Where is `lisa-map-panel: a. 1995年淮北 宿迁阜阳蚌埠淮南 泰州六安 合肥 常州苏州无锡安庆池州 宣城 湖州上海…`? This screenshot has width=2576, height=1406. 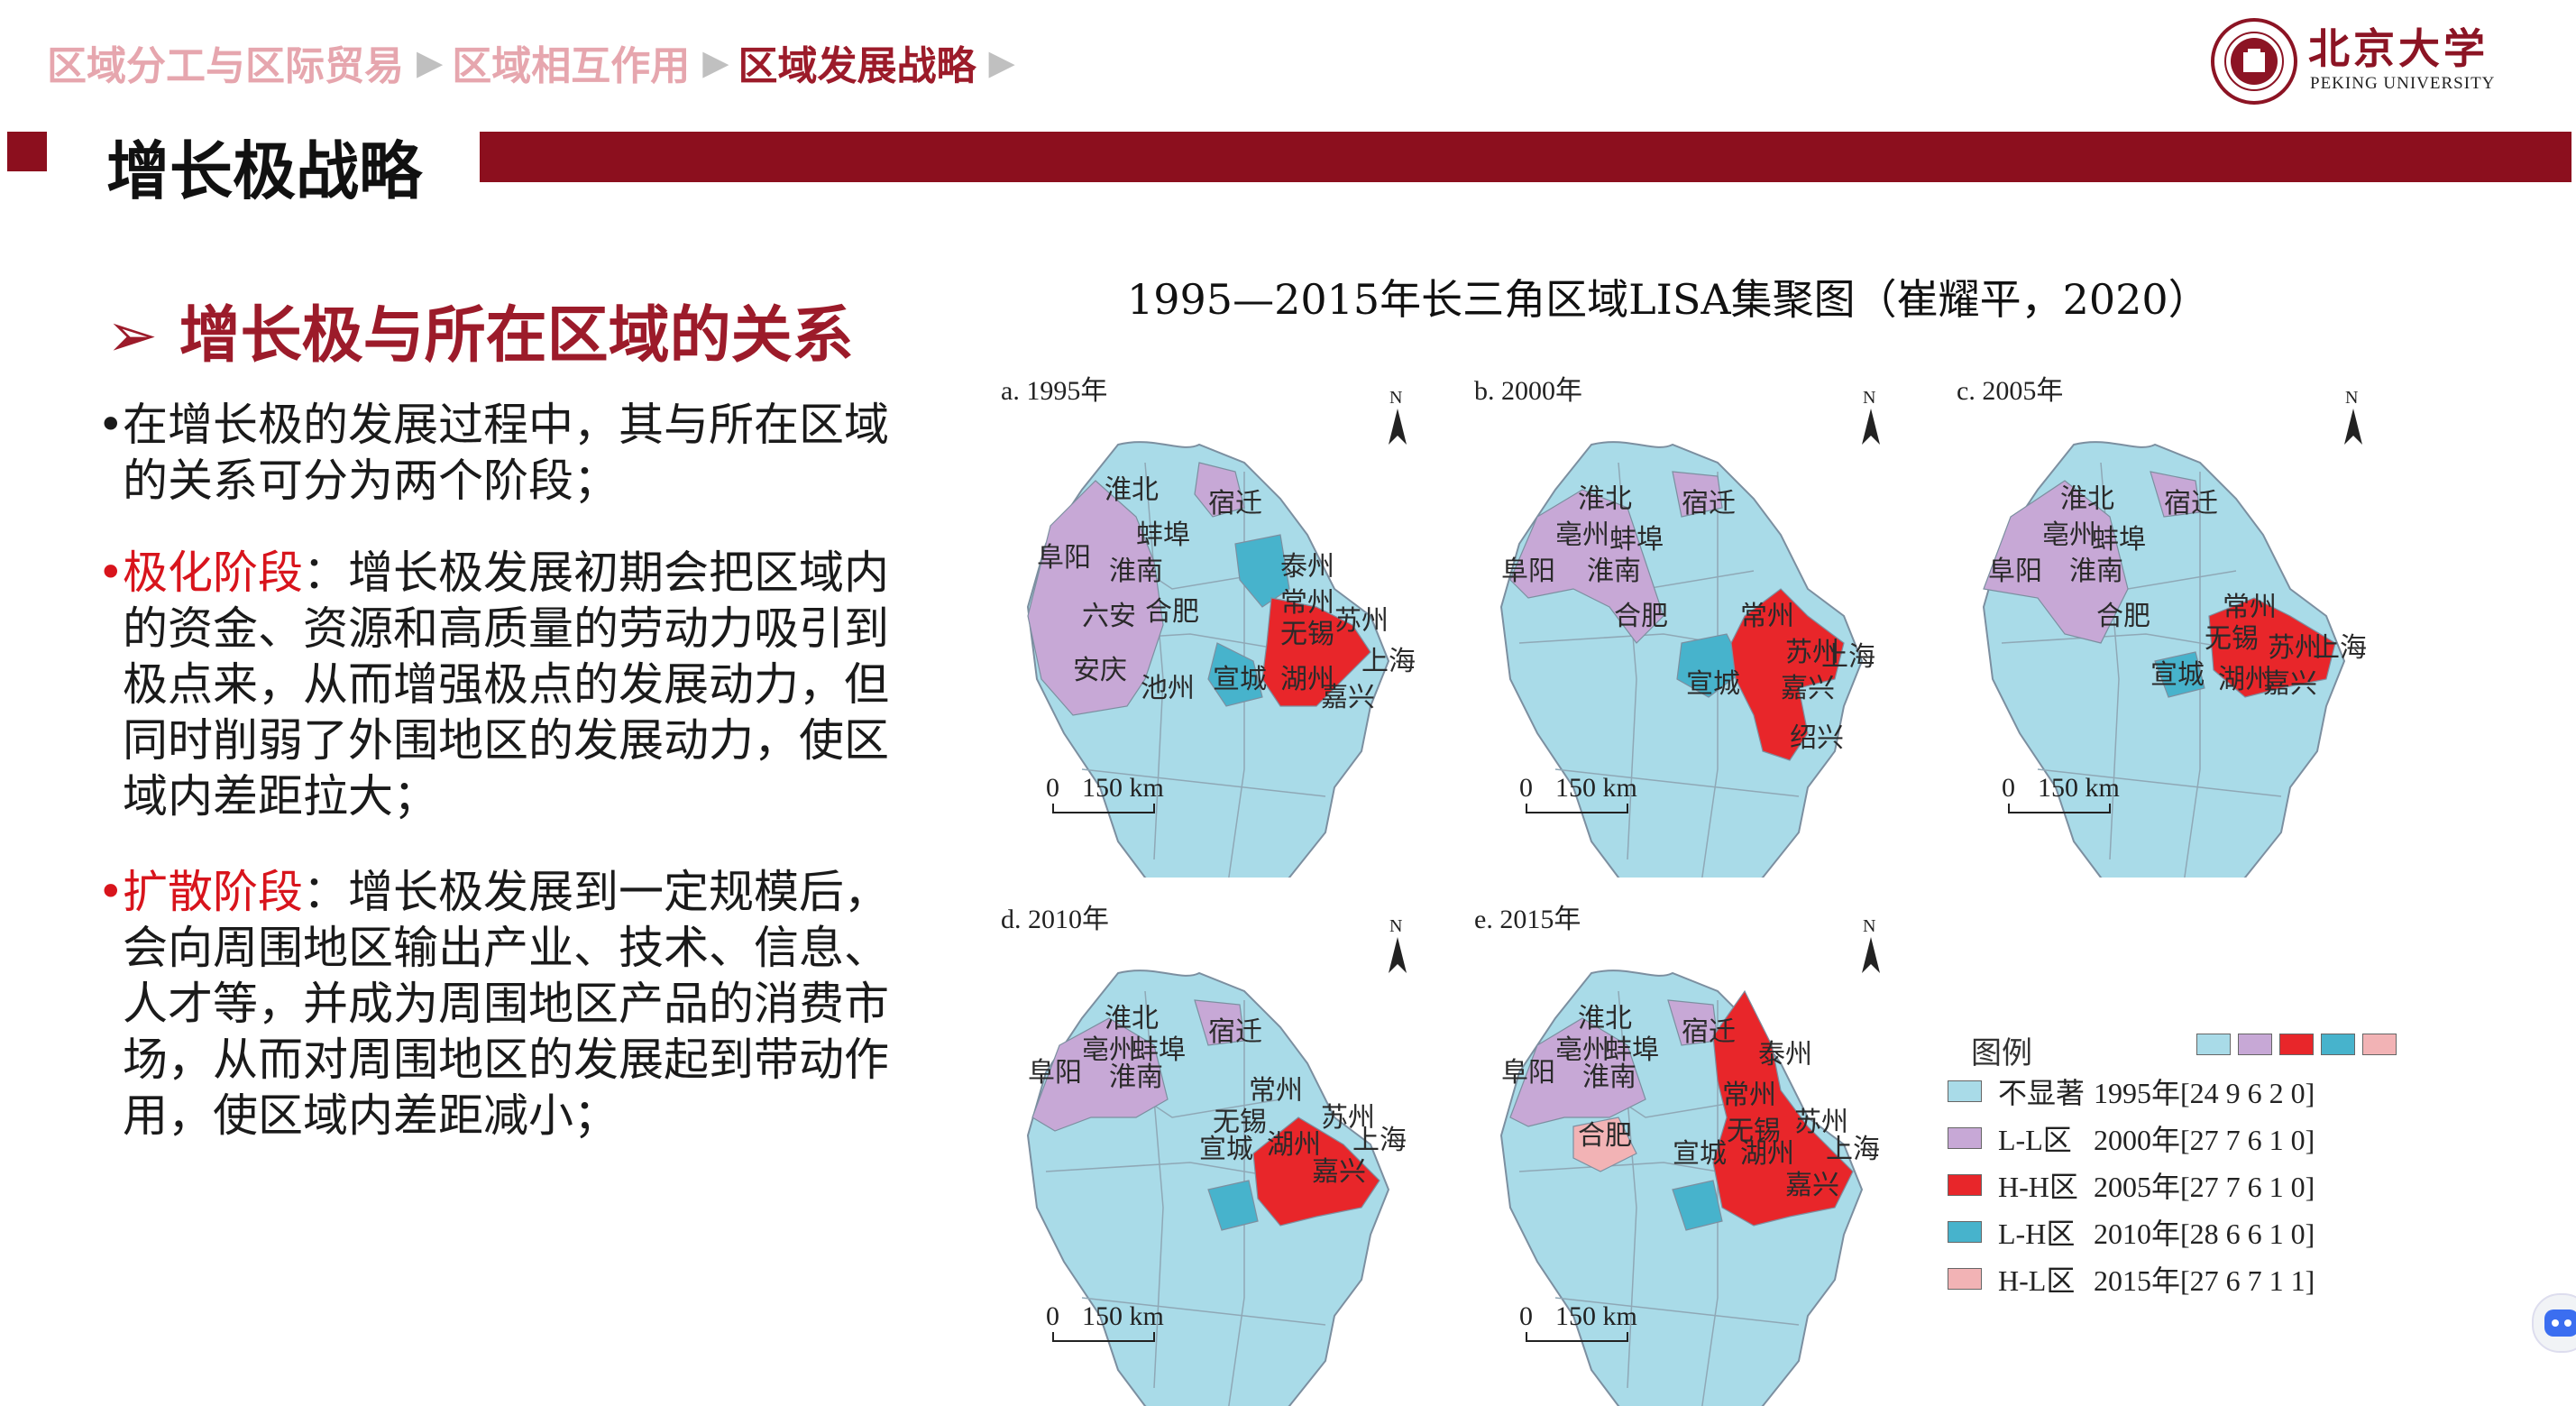
lisa-map-panel: a. 1995年淮北 宿迁阜阳蚌埠淮南 泰州六安 合肥 常州苏州无锡安庆池州 宣城 湖州上海… is located at coordinates (1208, 627).